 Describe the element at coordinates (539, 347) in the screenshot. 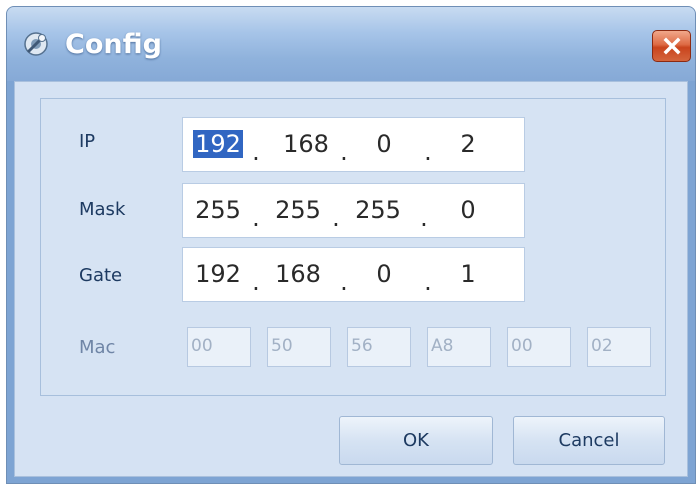

I see `mac-part-5: 00` at that location.